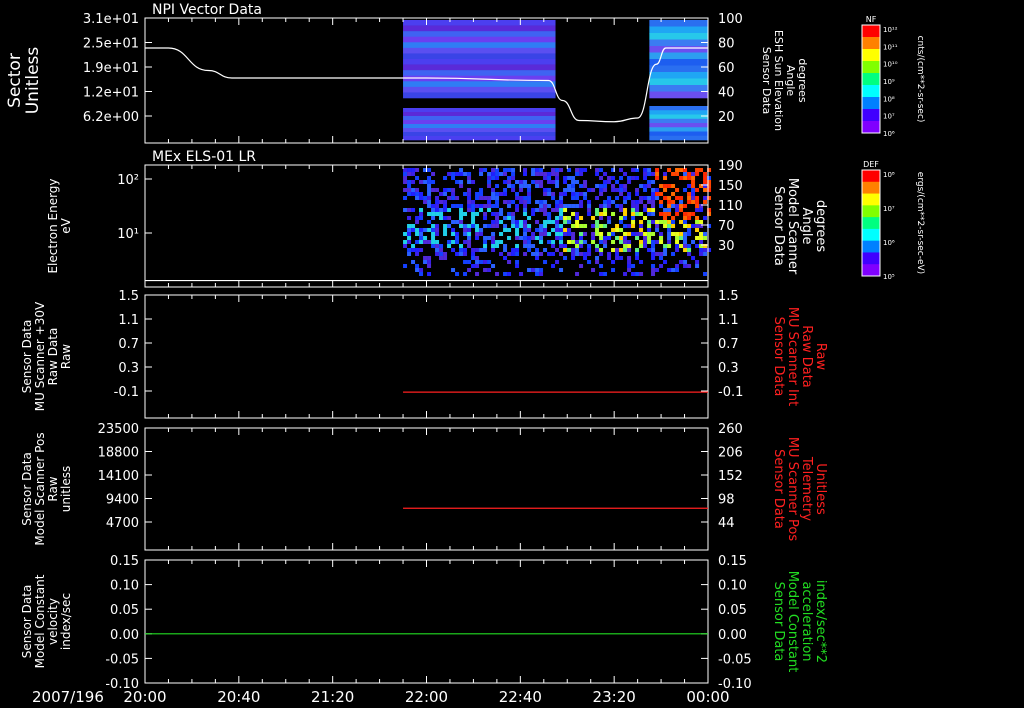  I want to click on y-tick-label-left: 1.5, so click(128, 296).